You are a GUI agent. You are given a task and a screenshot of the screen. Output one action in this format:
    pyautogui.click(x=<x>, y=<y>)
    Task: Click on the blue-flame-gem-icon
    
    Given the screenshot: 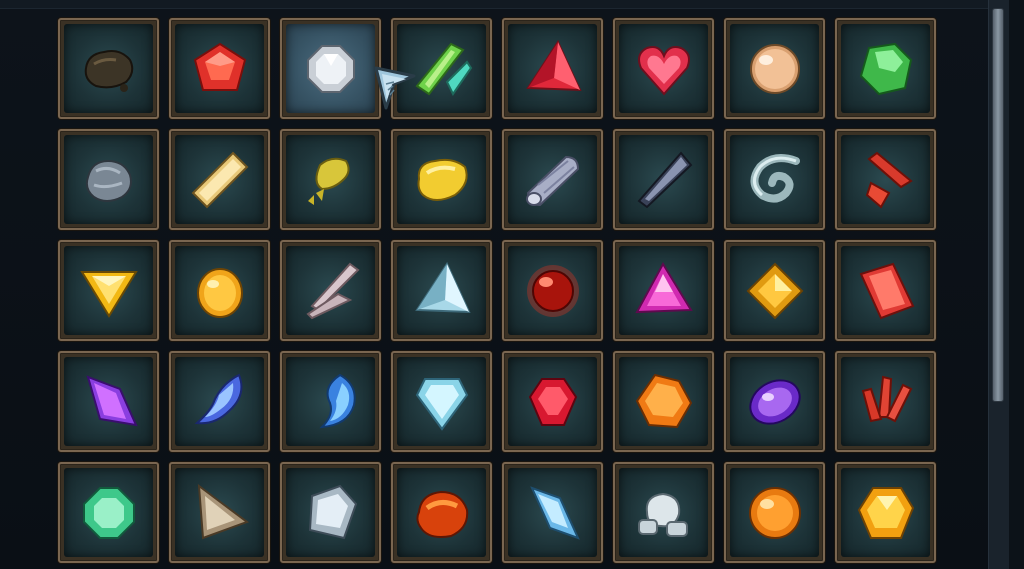 What is the action you would take?
    pyautogui.click(x=218, y=398)
    